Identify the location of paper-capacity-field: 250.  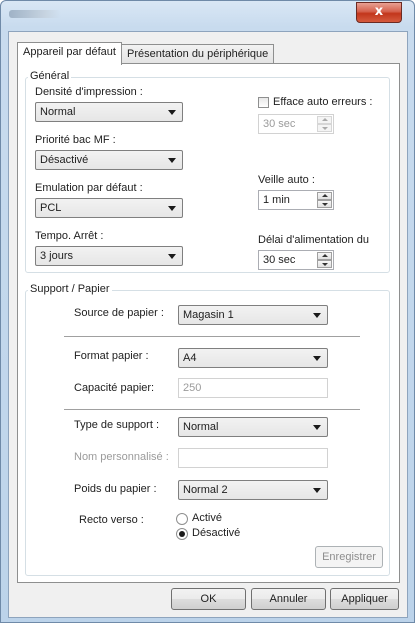
(253, 388).